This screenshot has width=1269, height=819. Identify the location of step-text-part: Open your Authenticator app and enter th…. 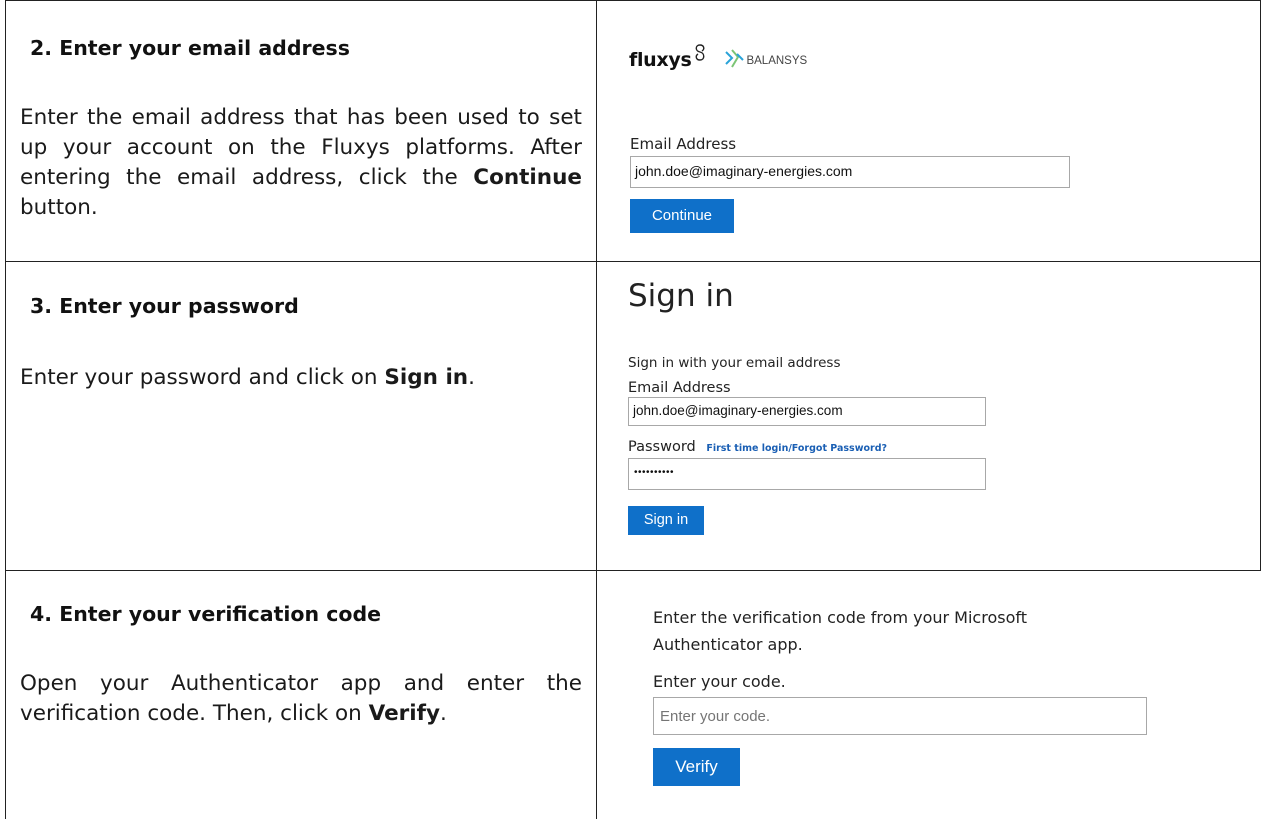
(301, 698).